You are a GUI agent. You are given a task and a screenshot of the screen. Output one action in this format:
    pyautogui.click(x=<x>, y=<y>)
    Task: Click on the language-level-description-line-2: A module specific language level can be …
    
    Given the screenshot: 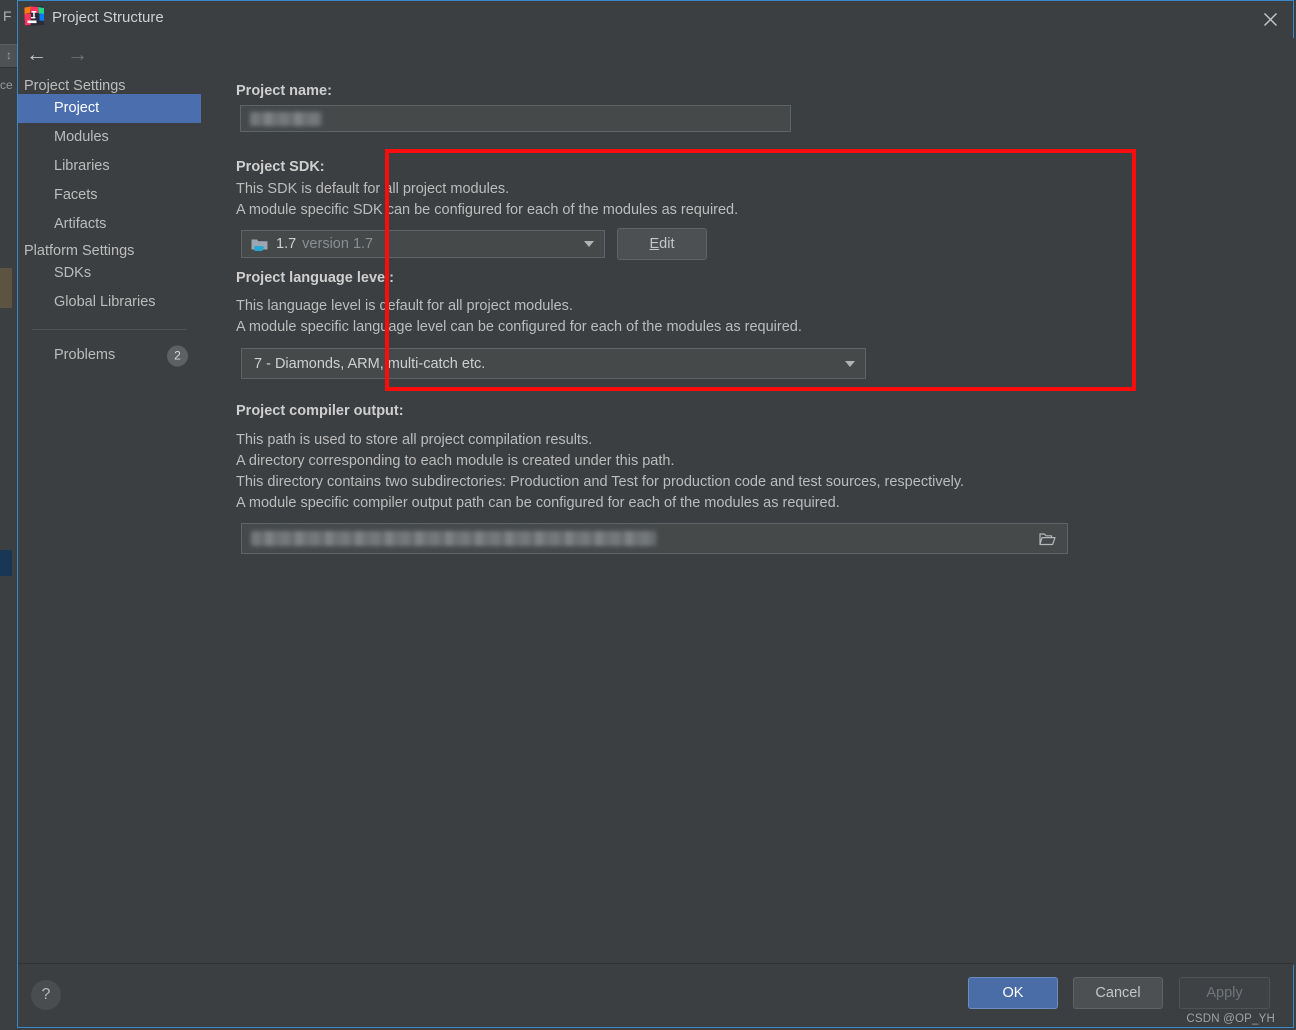 What is the action you would take?
    pyautogui.click(x=519, y=327)
    